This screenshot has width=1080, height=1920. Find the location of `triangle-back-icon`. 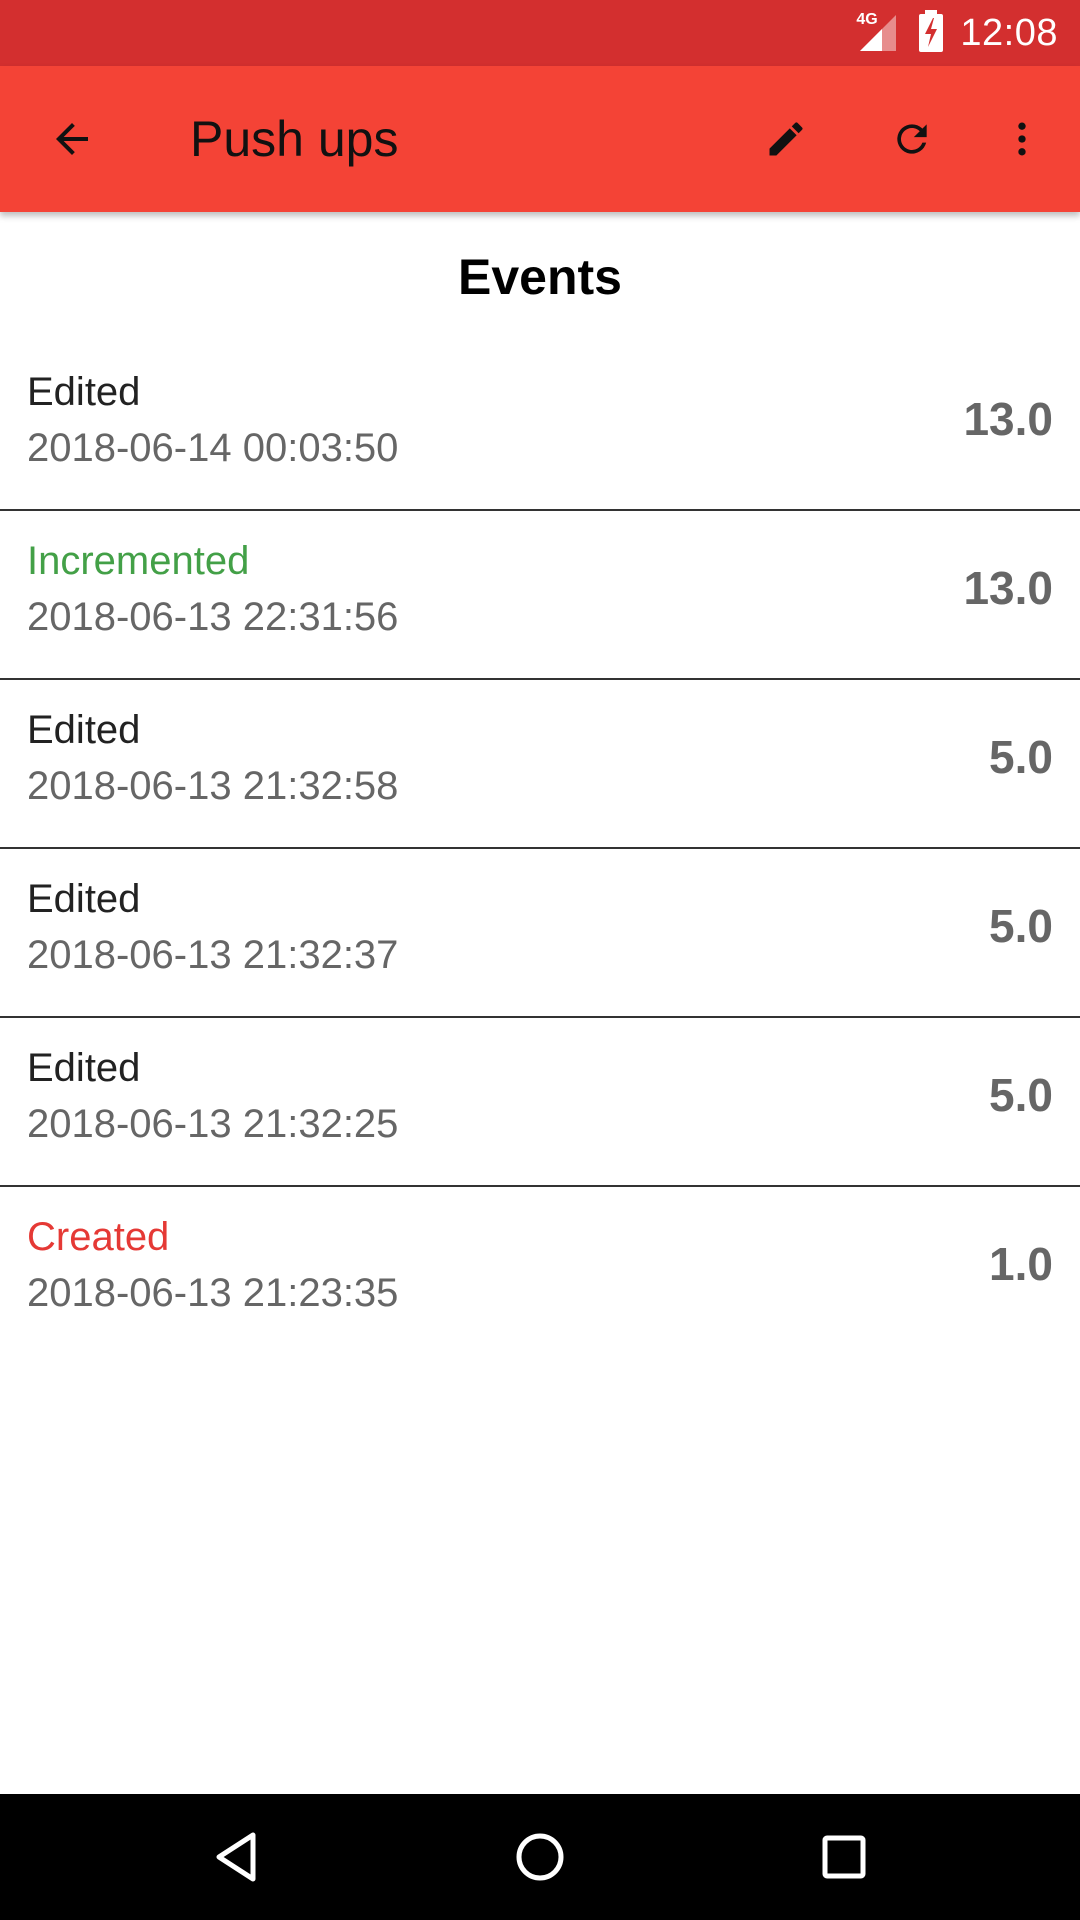

triangle-back-icon is located at coordinates (236, 1857).